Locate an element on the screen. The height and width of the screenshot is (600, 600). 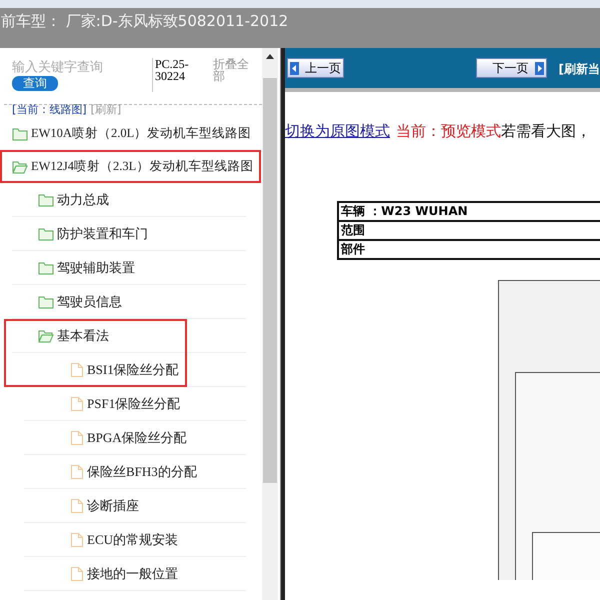
scroll-up-icon is located at coordinates (270, 56).